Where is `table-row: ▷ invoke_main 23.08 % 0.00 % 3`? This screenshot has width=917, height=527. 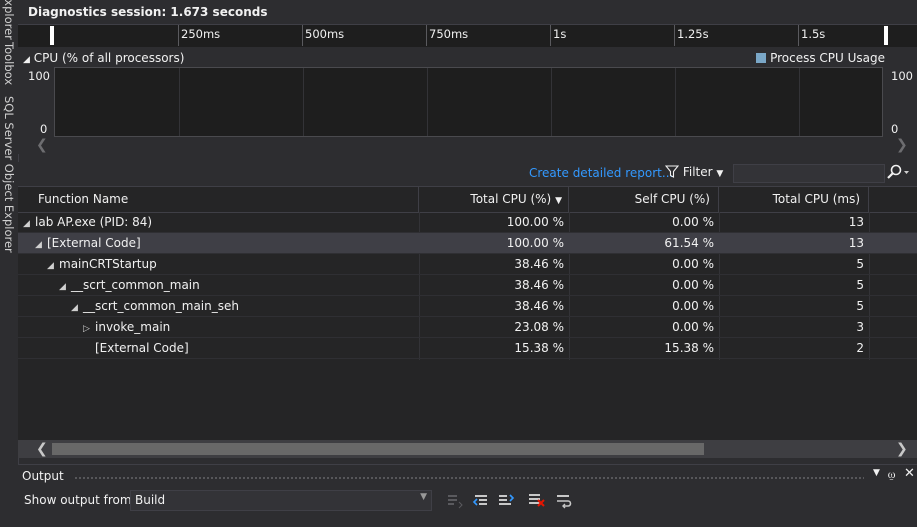 table-row: ▷ invoke_main 23.08 % 0.00 % 3 is located at coordinates (467, 327).